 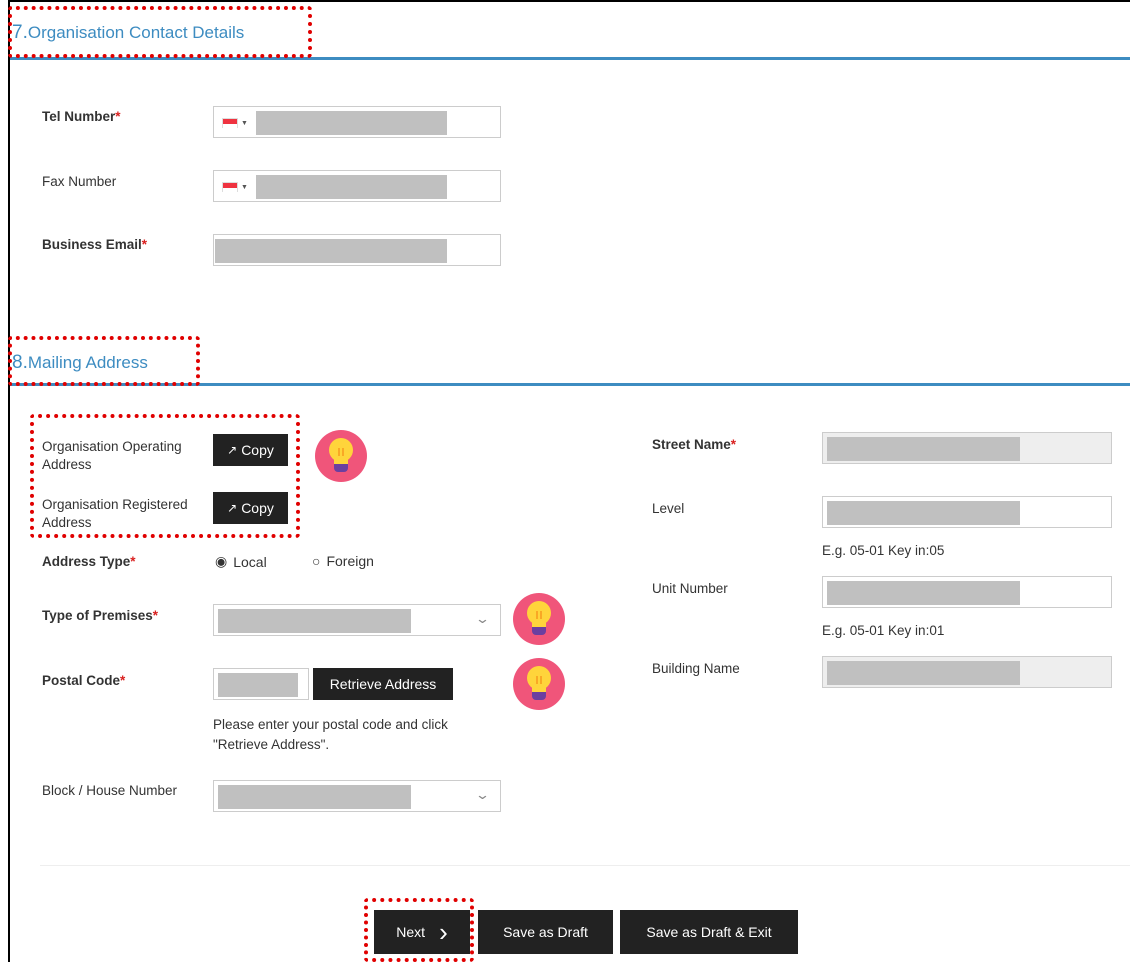 I want to click on highlight-next-button, so click(x=419, y=930).